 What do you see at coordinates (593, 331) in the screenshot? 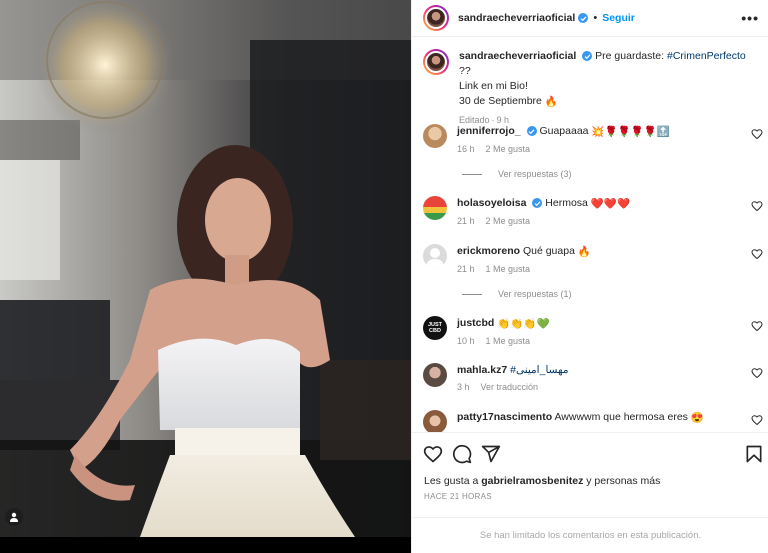
I see `comment-item: JUST CBD justcbd 👏👏👏💚 10 h 1 Me gusta` at bounding box center [593, 331].